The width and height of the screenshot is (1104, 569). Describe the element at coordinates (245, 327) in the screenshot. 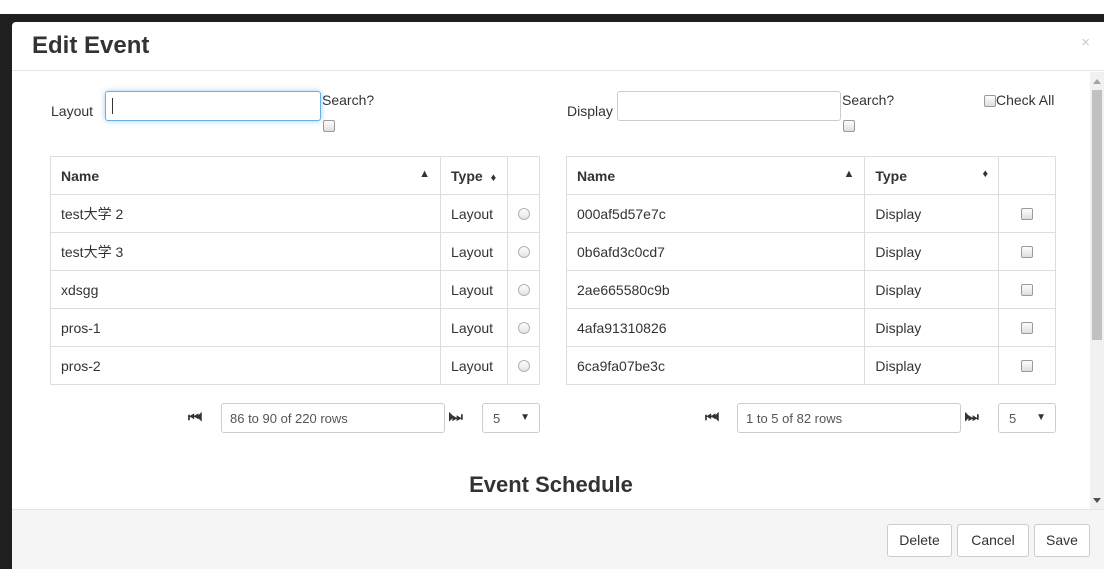

I see `layout-name-cell: pros-1` at that location.